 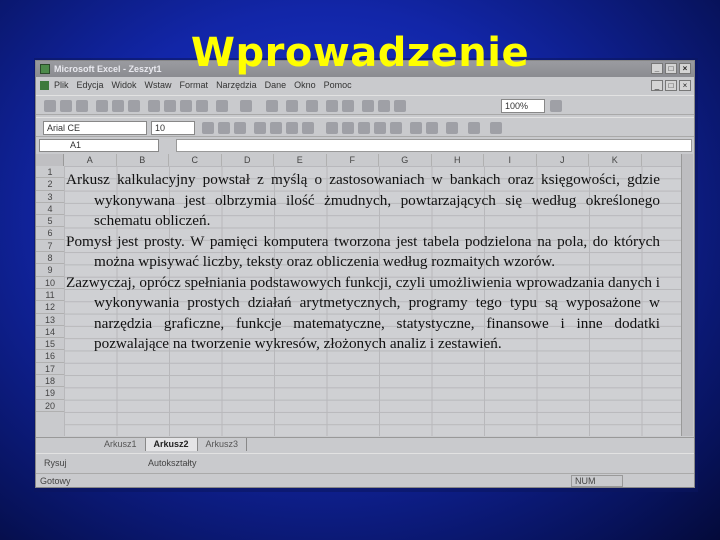 I want to click on copy-icon, so click(x=170, y=106).